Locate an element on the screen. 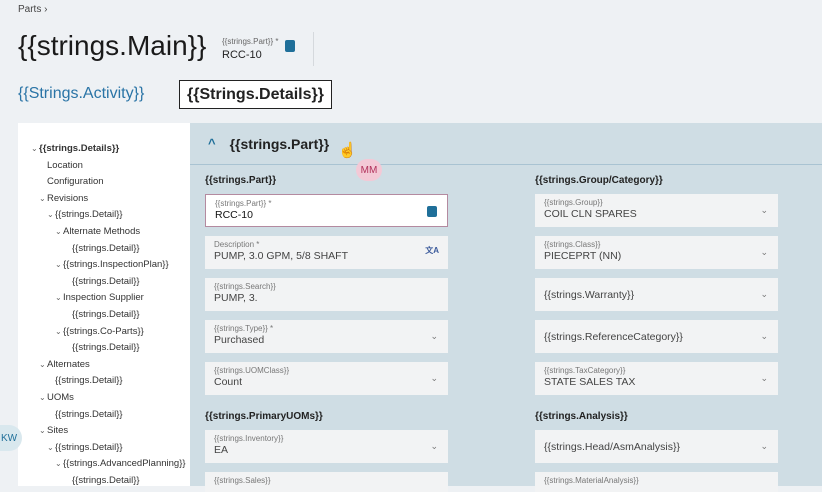 The width and height of the screenshot is (822, 492). breadcrumb-parts: Parts is located at coordinates (29, 9).